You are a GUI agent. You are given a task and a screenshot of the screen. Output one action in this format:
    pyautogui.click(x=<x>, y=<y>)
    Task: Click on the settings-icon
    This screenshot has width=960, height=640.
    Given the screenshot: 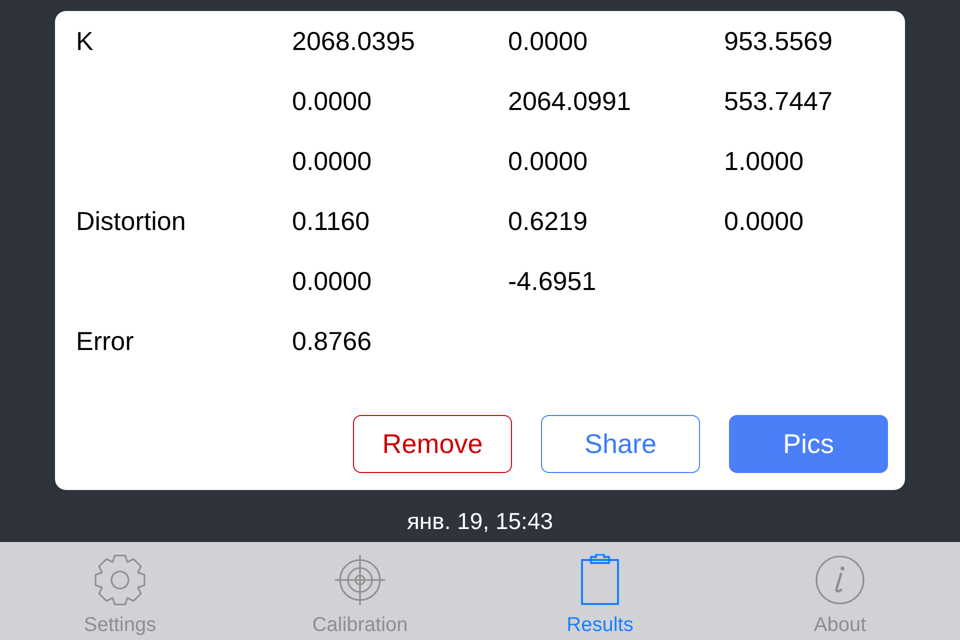 What is the action you would take?
    pyautogui.click(x=120, y=580)
    